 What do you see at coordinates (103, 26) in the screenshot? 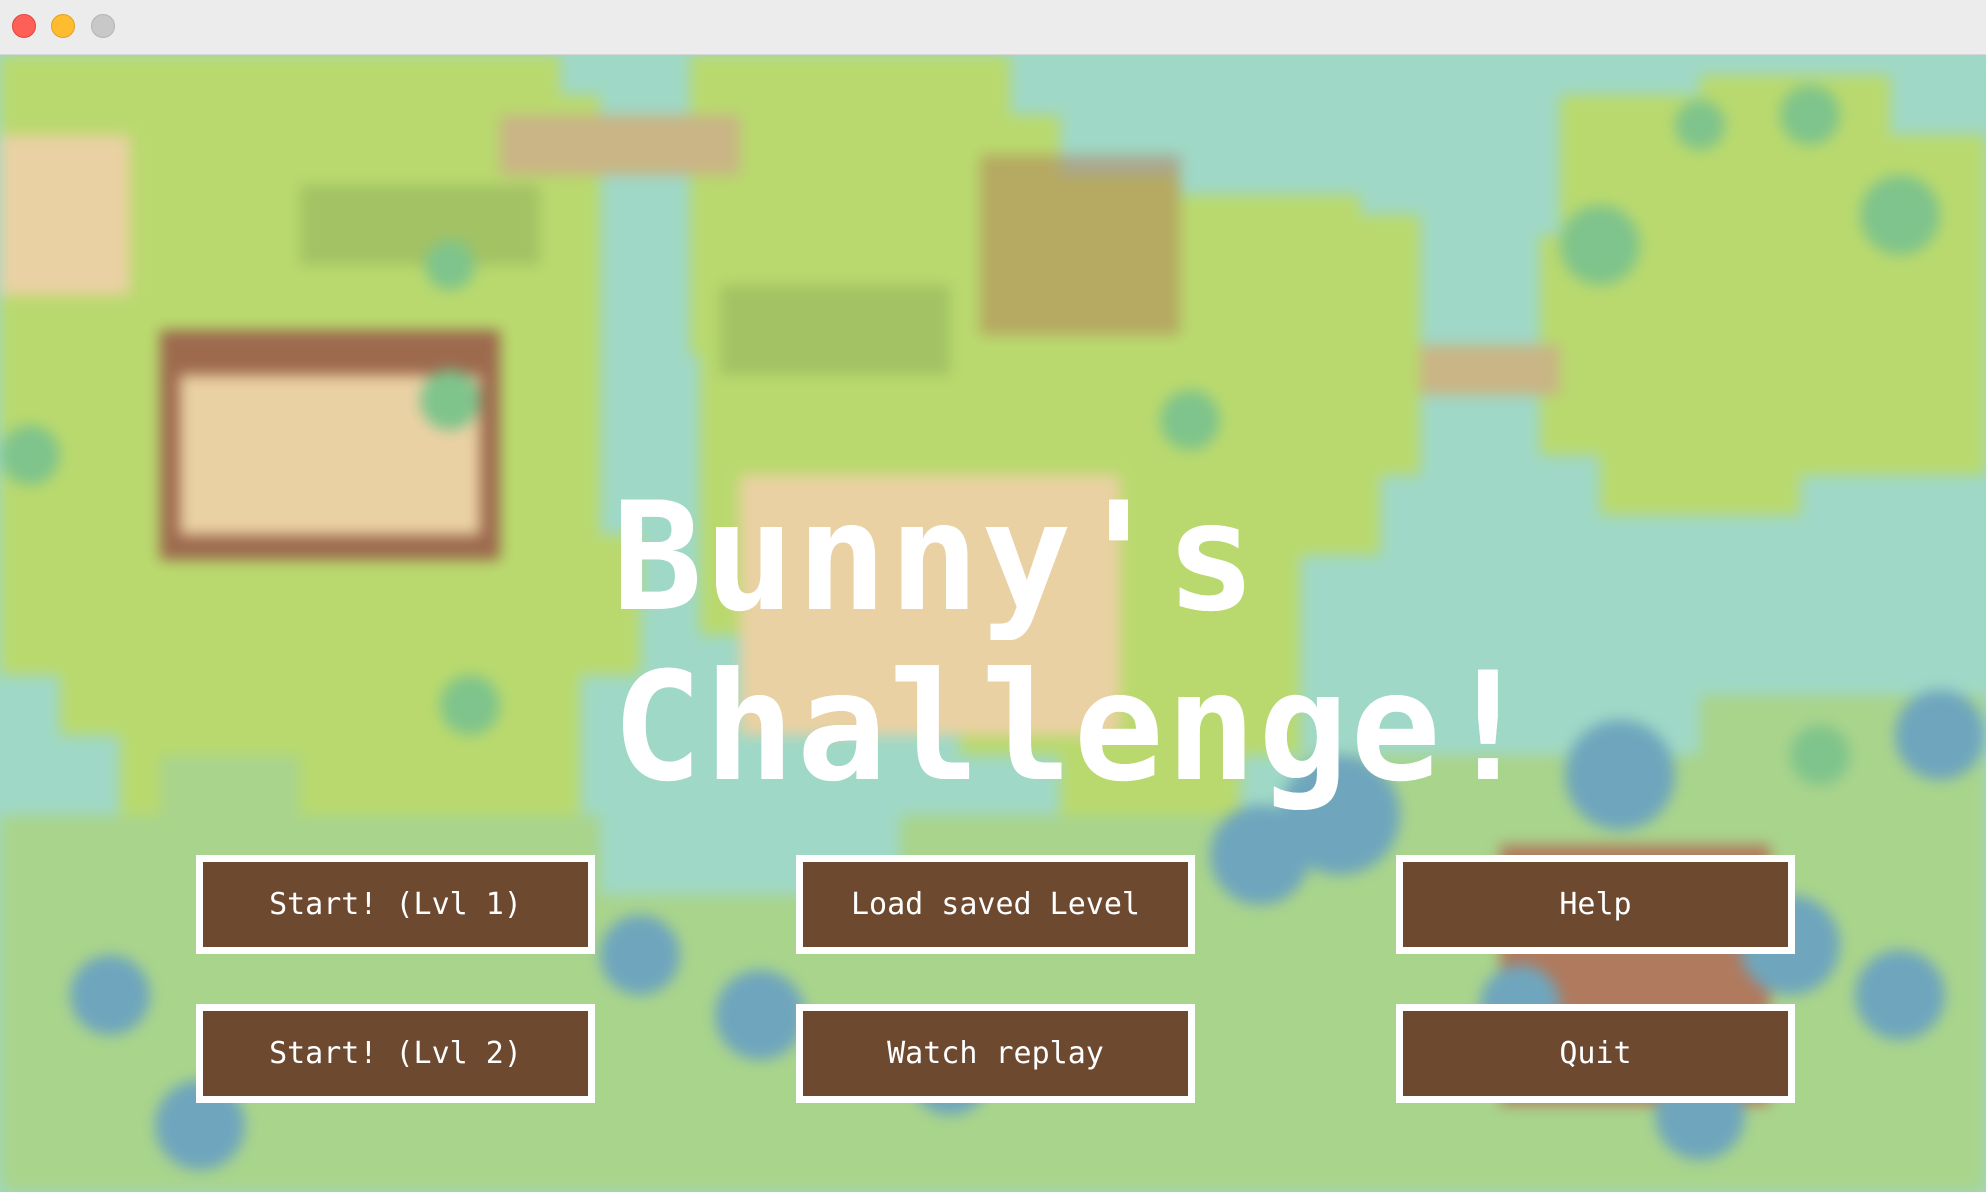
I see `maximize-window-button` at bounding box center [103, 26].